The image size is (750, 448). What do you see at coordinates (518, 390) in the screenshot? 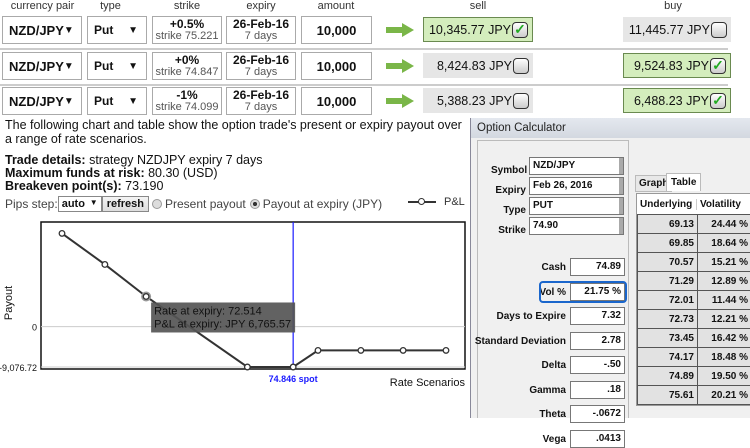
I see `field-label: Gamma` at bounding box center [518, 390].